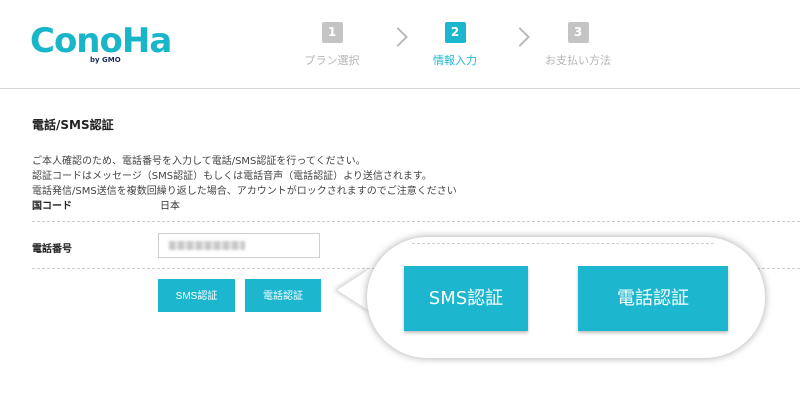 This screenshot has height=400, width=800. I want to click on divider, so click(416, 221).